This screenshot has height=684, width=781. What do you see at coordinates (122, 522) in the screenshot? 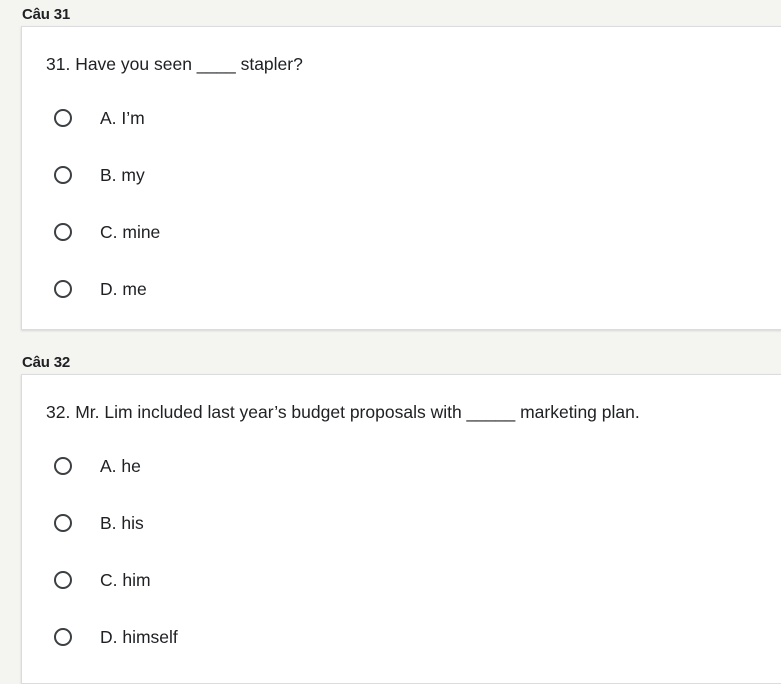
I see `option-label: B. his` at bounding box center [122, 522].